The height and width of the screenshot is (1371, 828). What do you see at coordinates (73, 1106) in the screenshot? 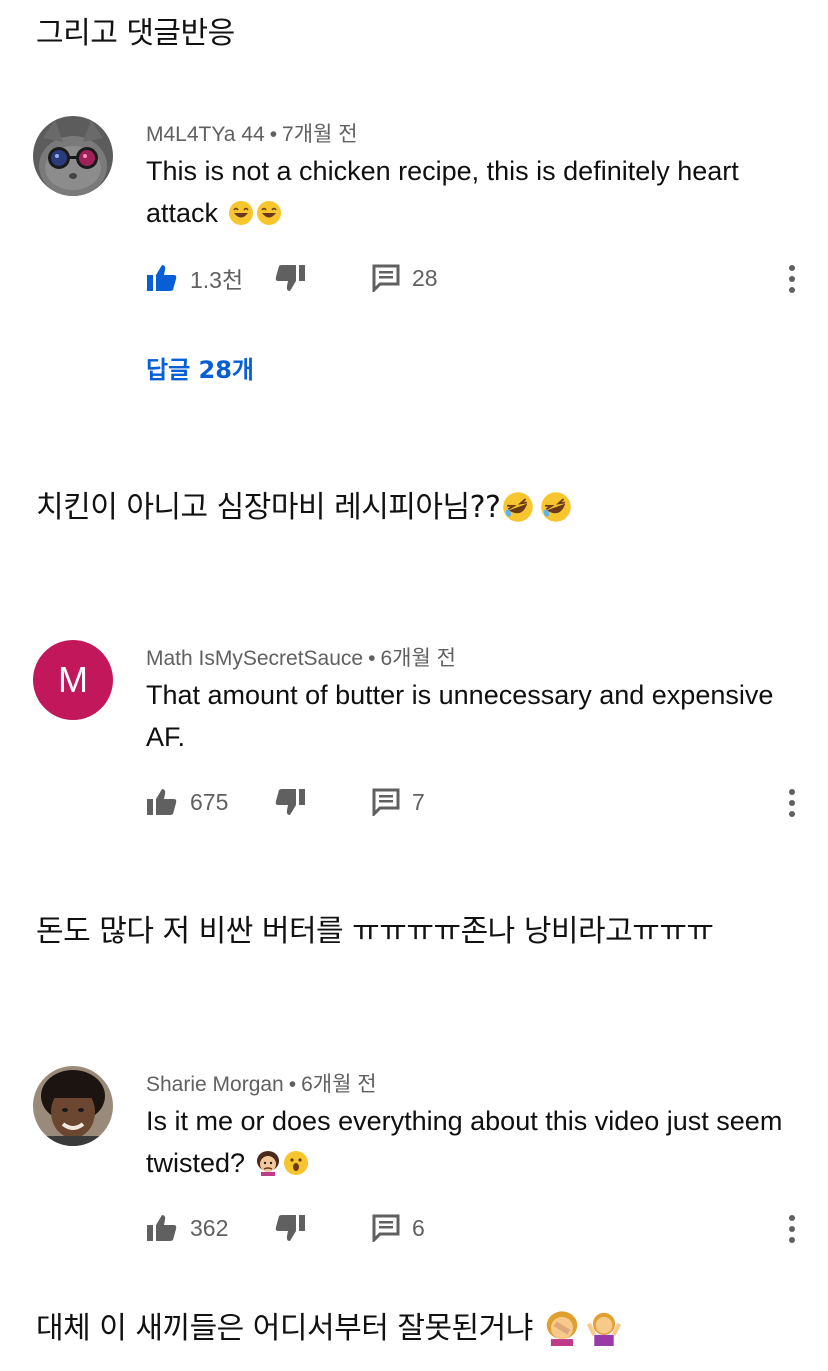
I see `avatar-photo` at bounding box center [73, 1106].